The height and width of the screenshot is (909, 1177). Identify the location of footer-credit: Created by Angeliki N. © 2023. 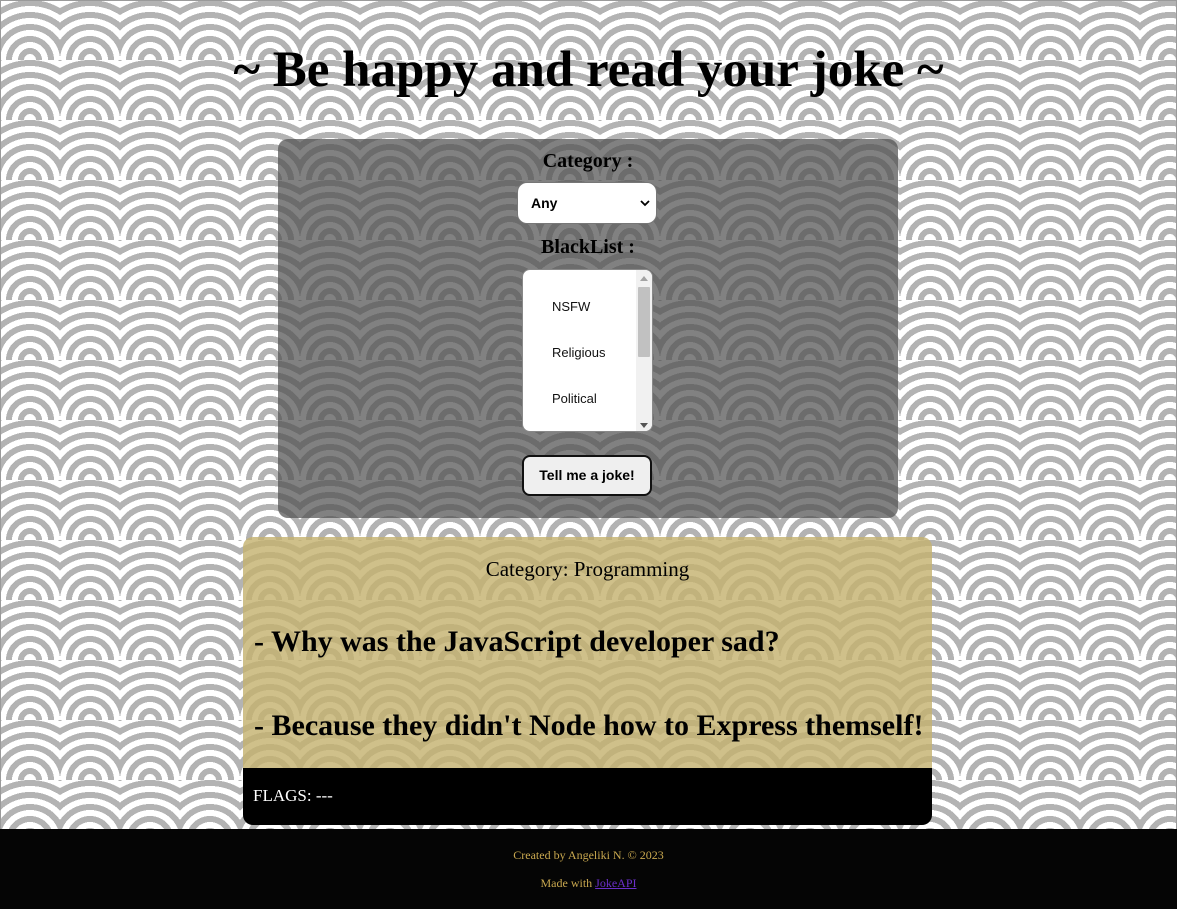
(588, 855).